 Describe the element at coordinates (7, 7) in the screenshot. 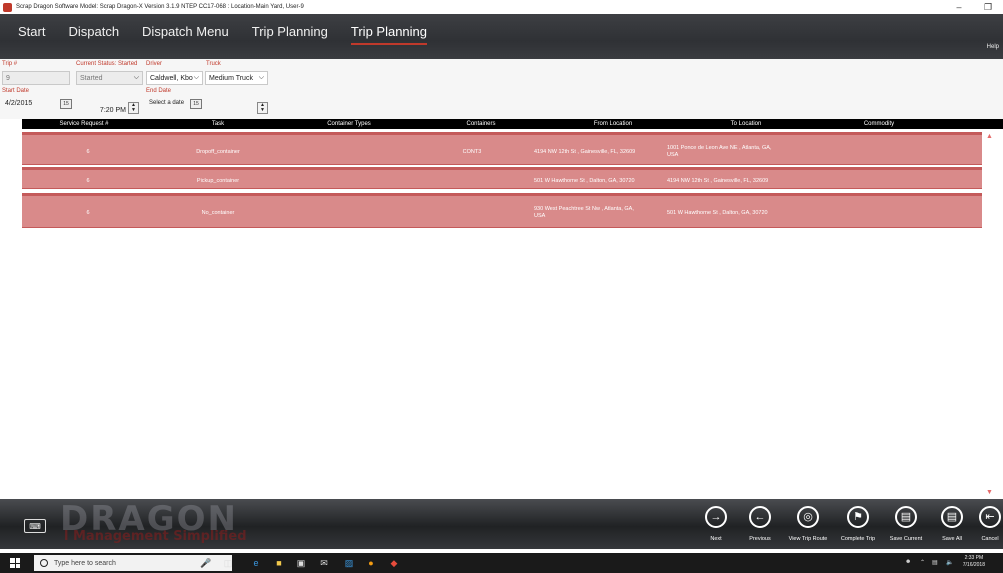

I see `app-icon` at that location.